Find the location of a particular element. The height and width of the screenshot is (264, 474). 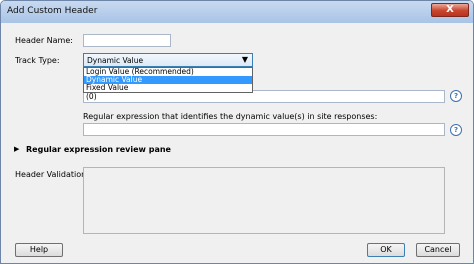

dropdown-option-fixed-value: Fixed Value is located at coordinates (168, 88).